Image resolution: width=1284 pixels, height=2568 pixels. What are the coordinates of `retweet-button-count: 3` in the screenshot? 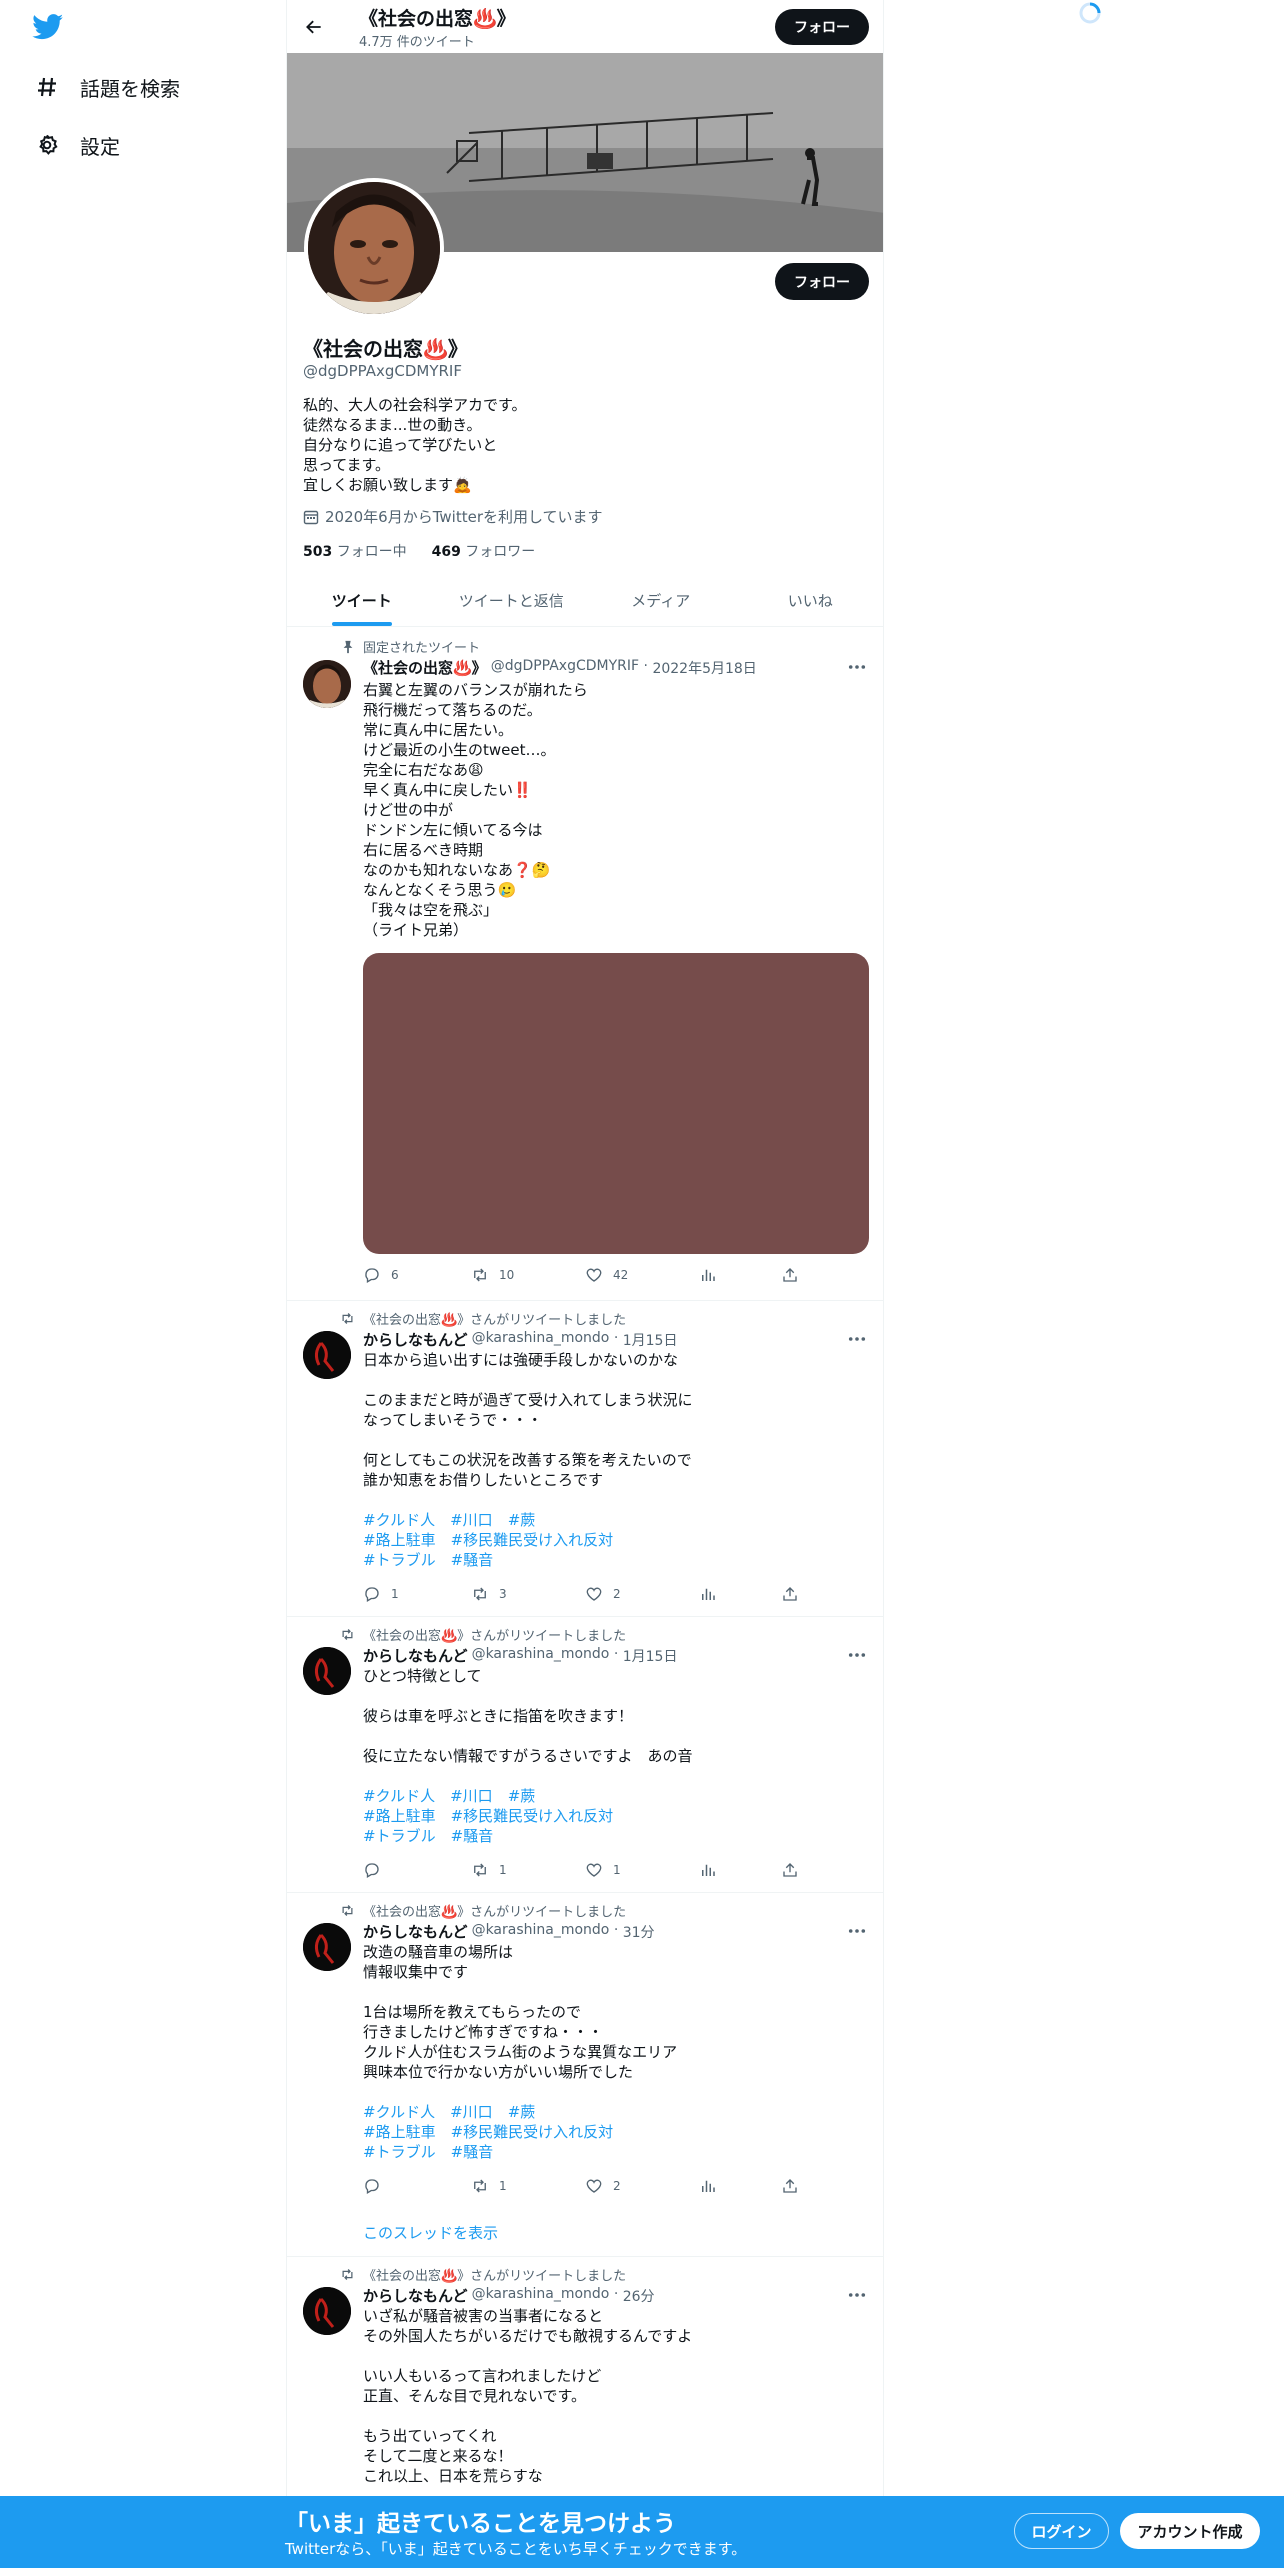 It's located at (503, 1594).